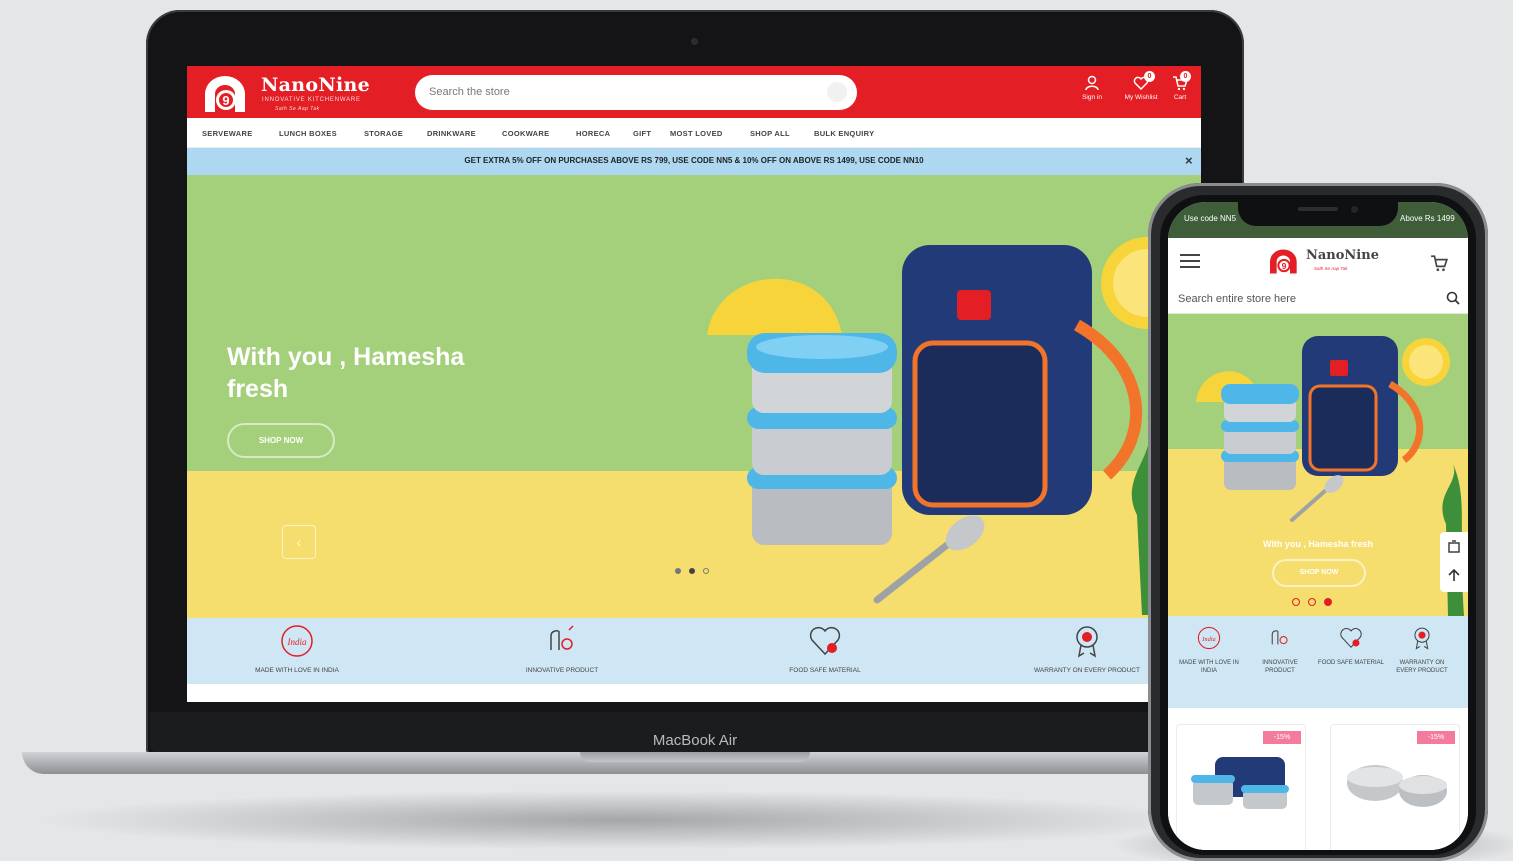 This screenshot has width=1513, height=861. Describe the element at coordinates (1422, 667) in the screenshot. I see `feature-label: WARRANTY ON EVERY PRODUCT` at that location.